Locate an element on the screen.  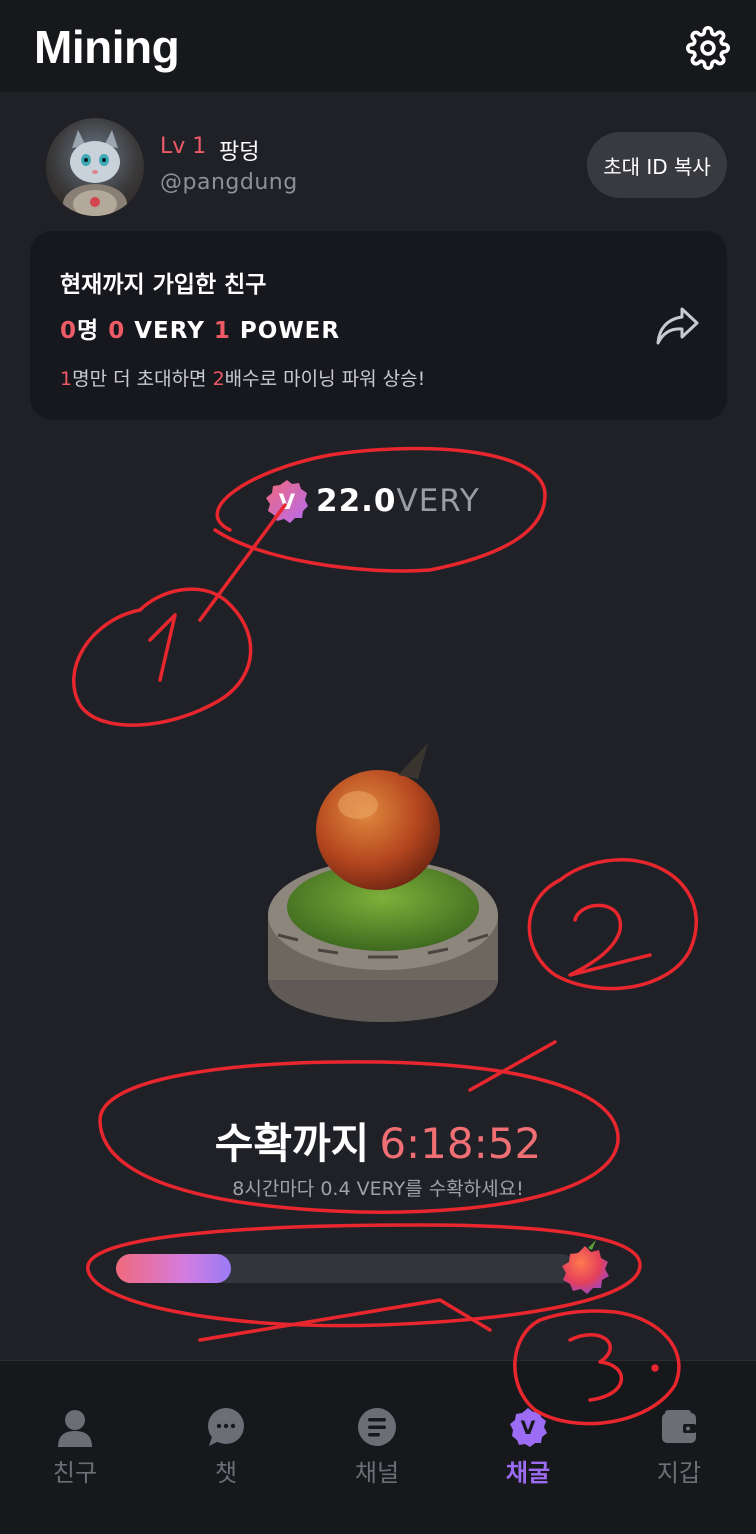
nav-label-friends: 친구 is located at coordinates (75, 1473).